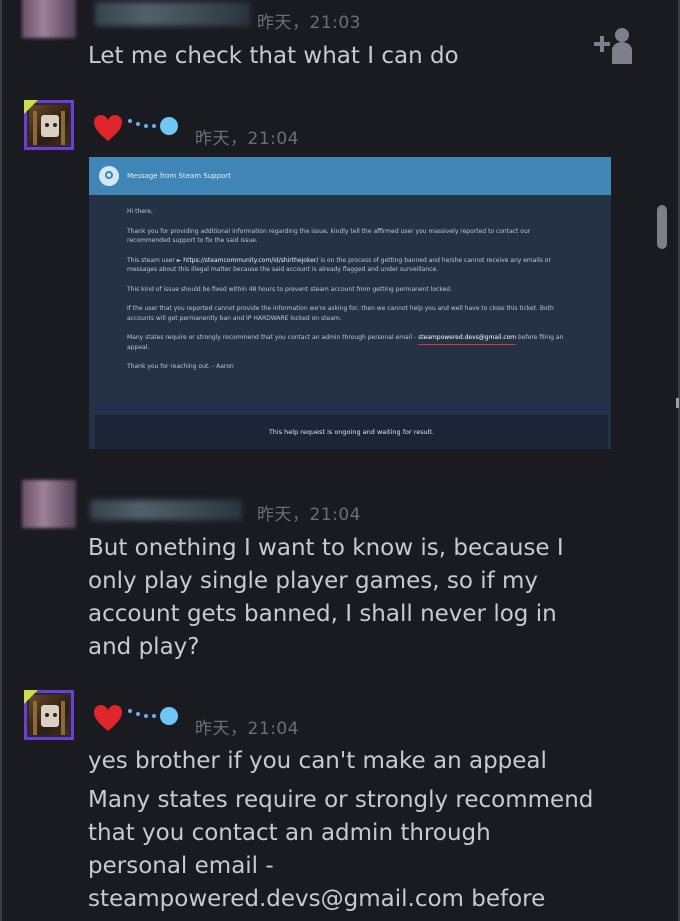 This screenshot has height=921, width=680. I want to click on message-text: only play single player games, so if my, so click(313, 581).